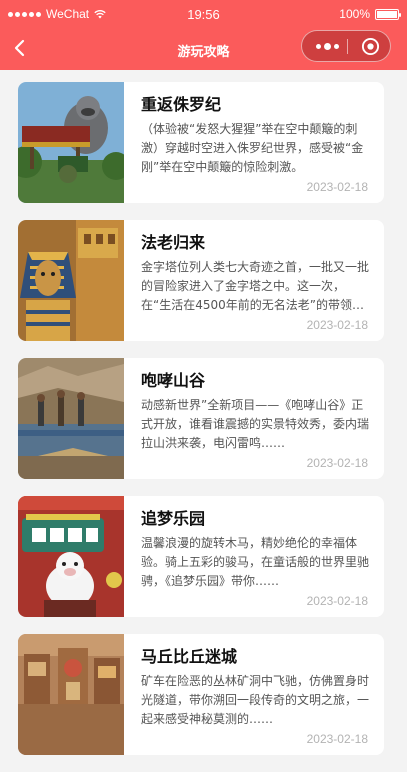  Describe the element at coordinates (354, 14) in the screenshot. I see `battery-percent: 100%` at that location.